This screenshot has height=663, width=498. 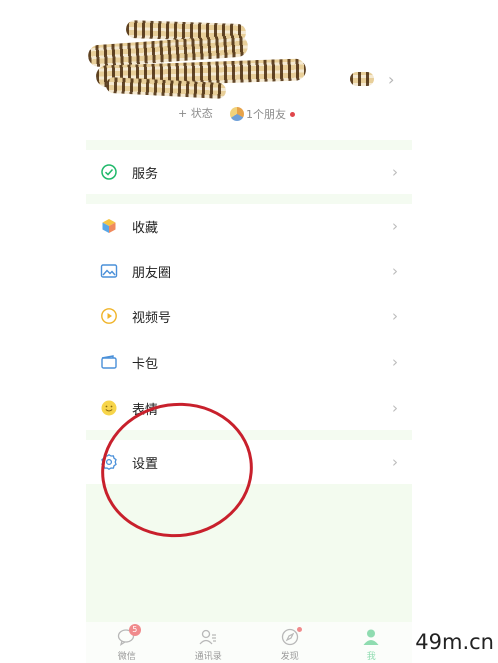 What do you see at coordinates (134, 630) in the screenshot?
I see `unread-badge: 5` at bounding box center [134, 630].